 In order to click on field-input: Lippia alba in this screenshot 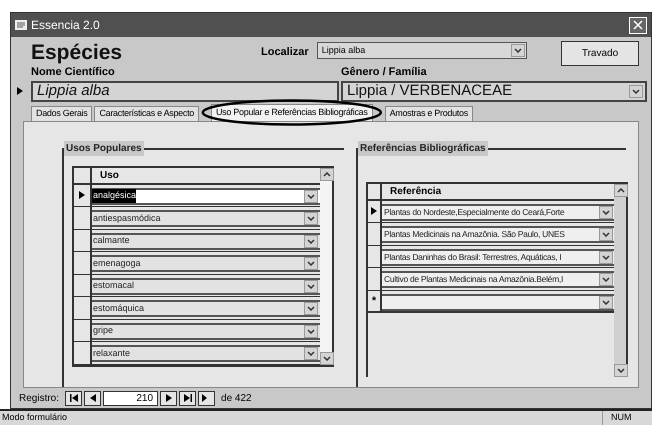, I will do `click(185, 91)`.